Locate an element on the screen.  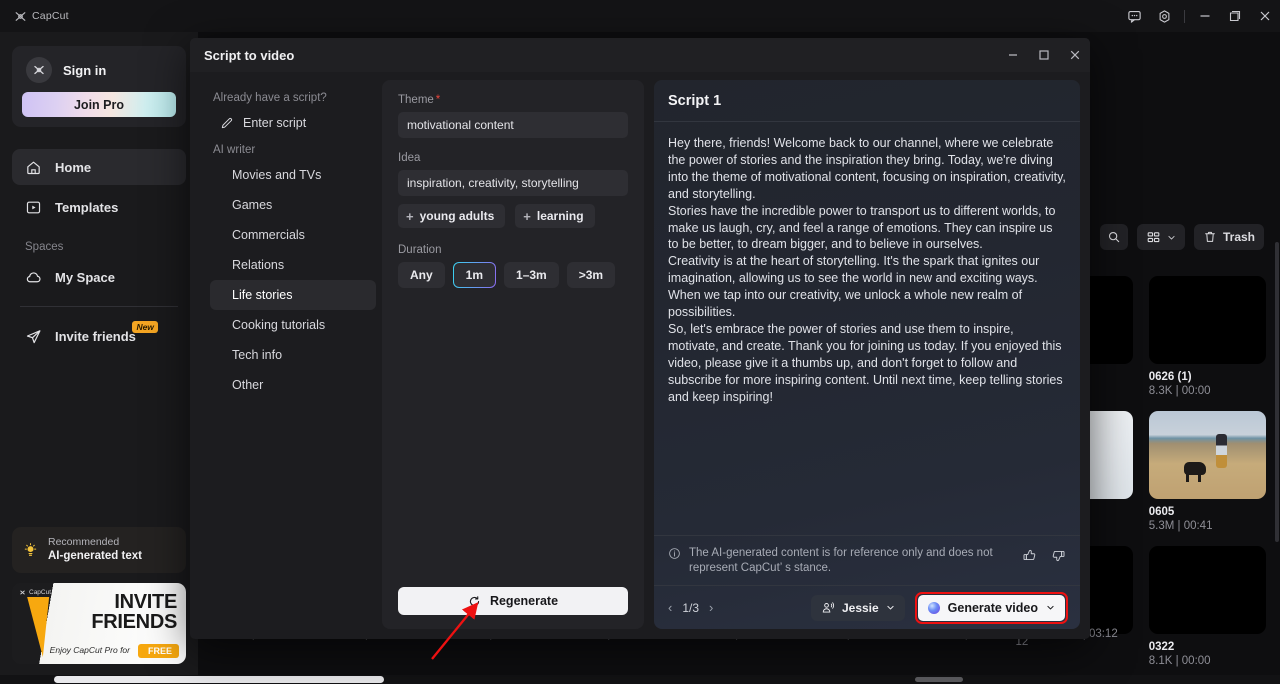
media-card: 0605 5.3M | 00:41 is located at coordinates (1207, 471).